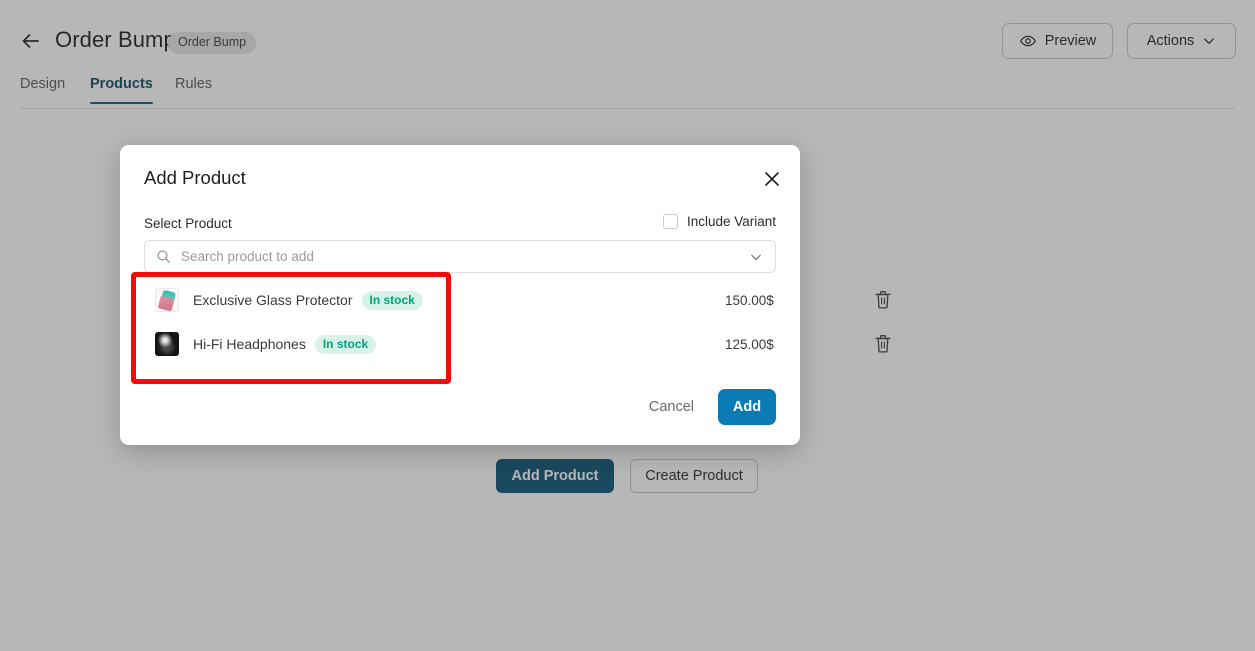 The image size is (1255, 651). Describe the element at coordinates (671, 407) in the screenshot. I see `cancel-button: Cancel` at that location.